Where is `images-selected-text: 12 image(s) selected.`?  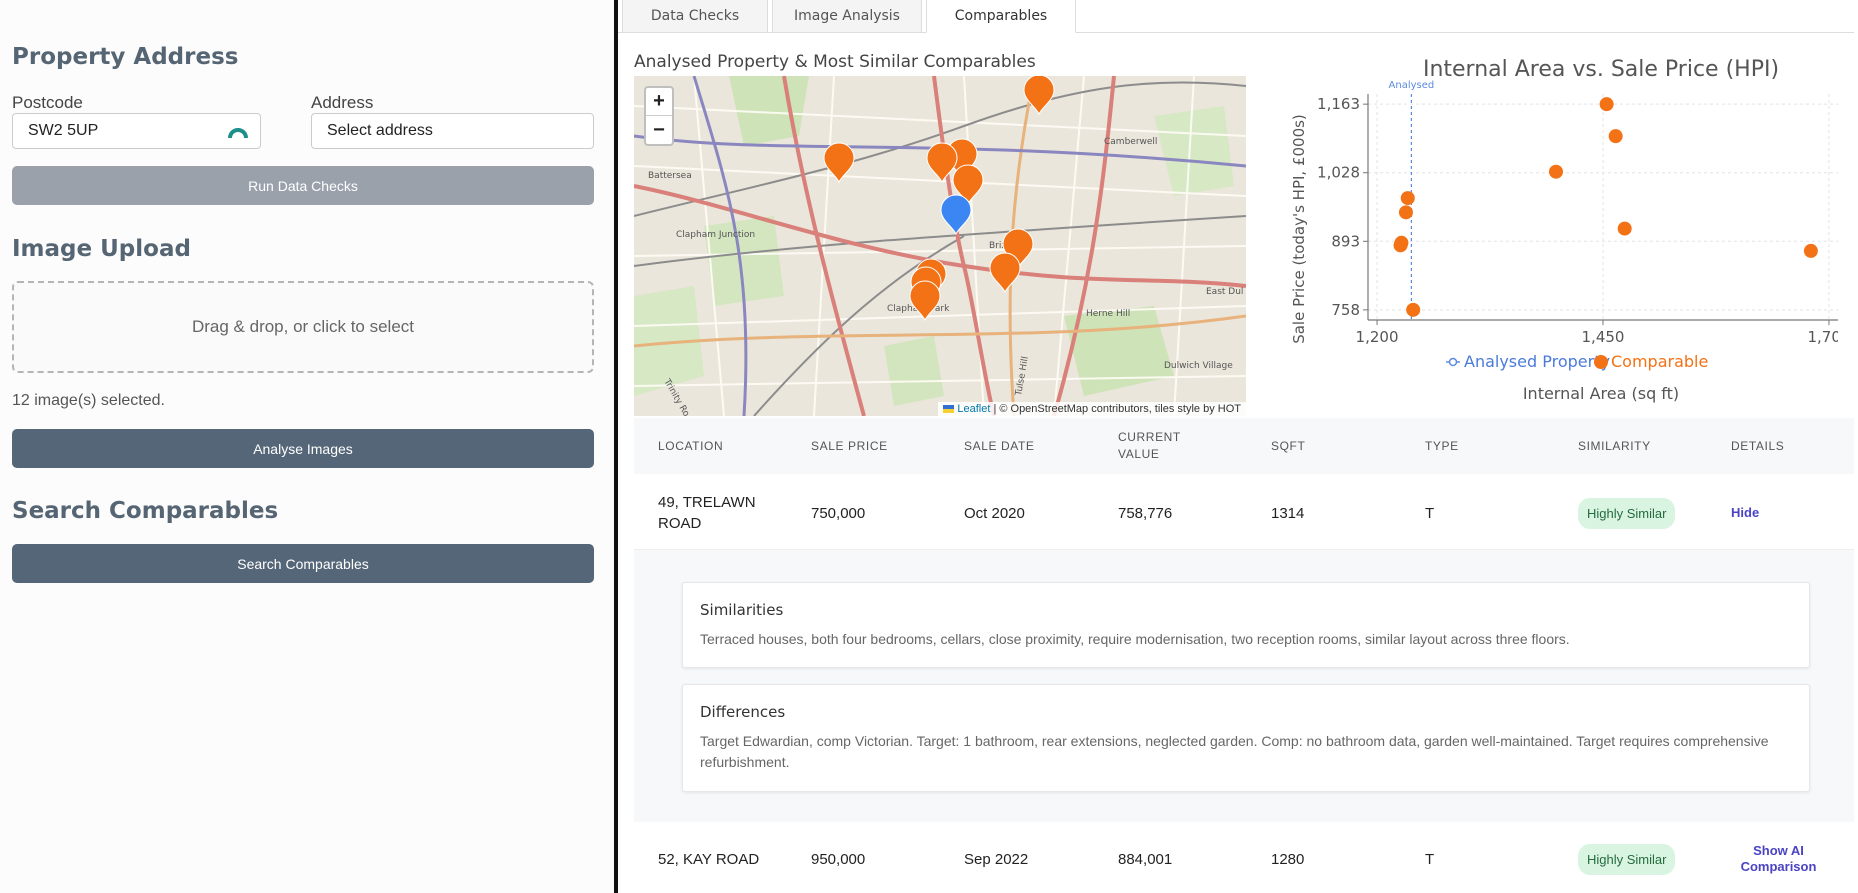
images-selected-text: 12 image(s) selected. is located at coordinates (88, 400).